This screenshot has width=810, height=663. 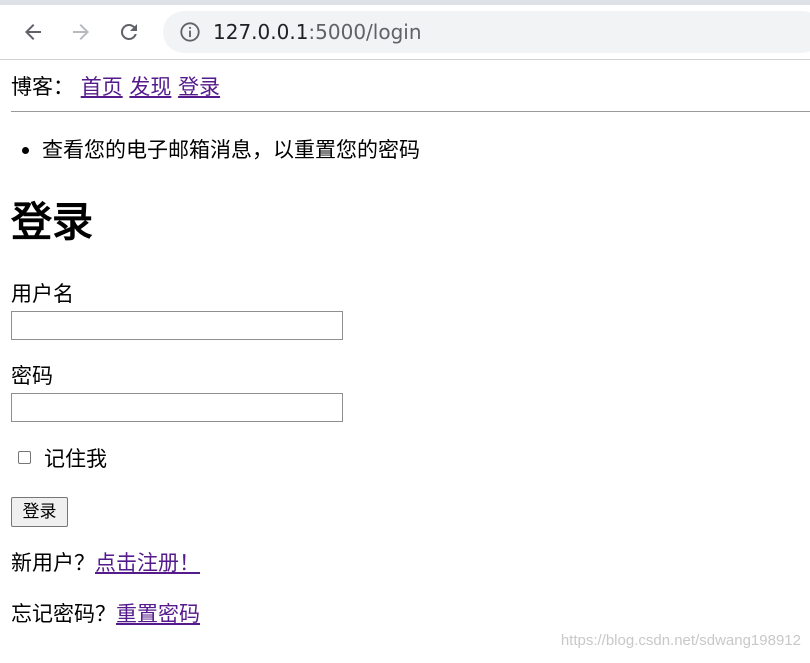 I want to click on login-submit-button: 登录, so click(x=39, y=512).